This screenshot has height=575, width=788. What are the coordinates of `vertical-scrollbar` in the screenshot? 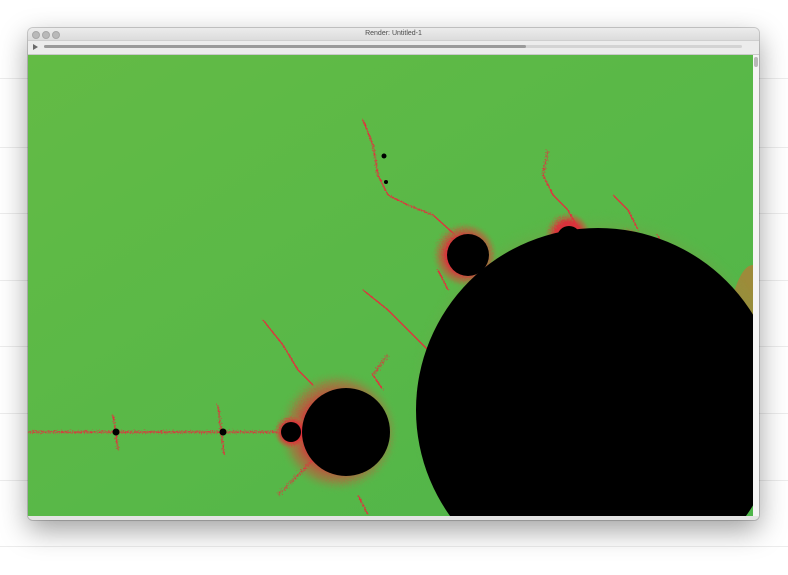 It's located at (756, 285).